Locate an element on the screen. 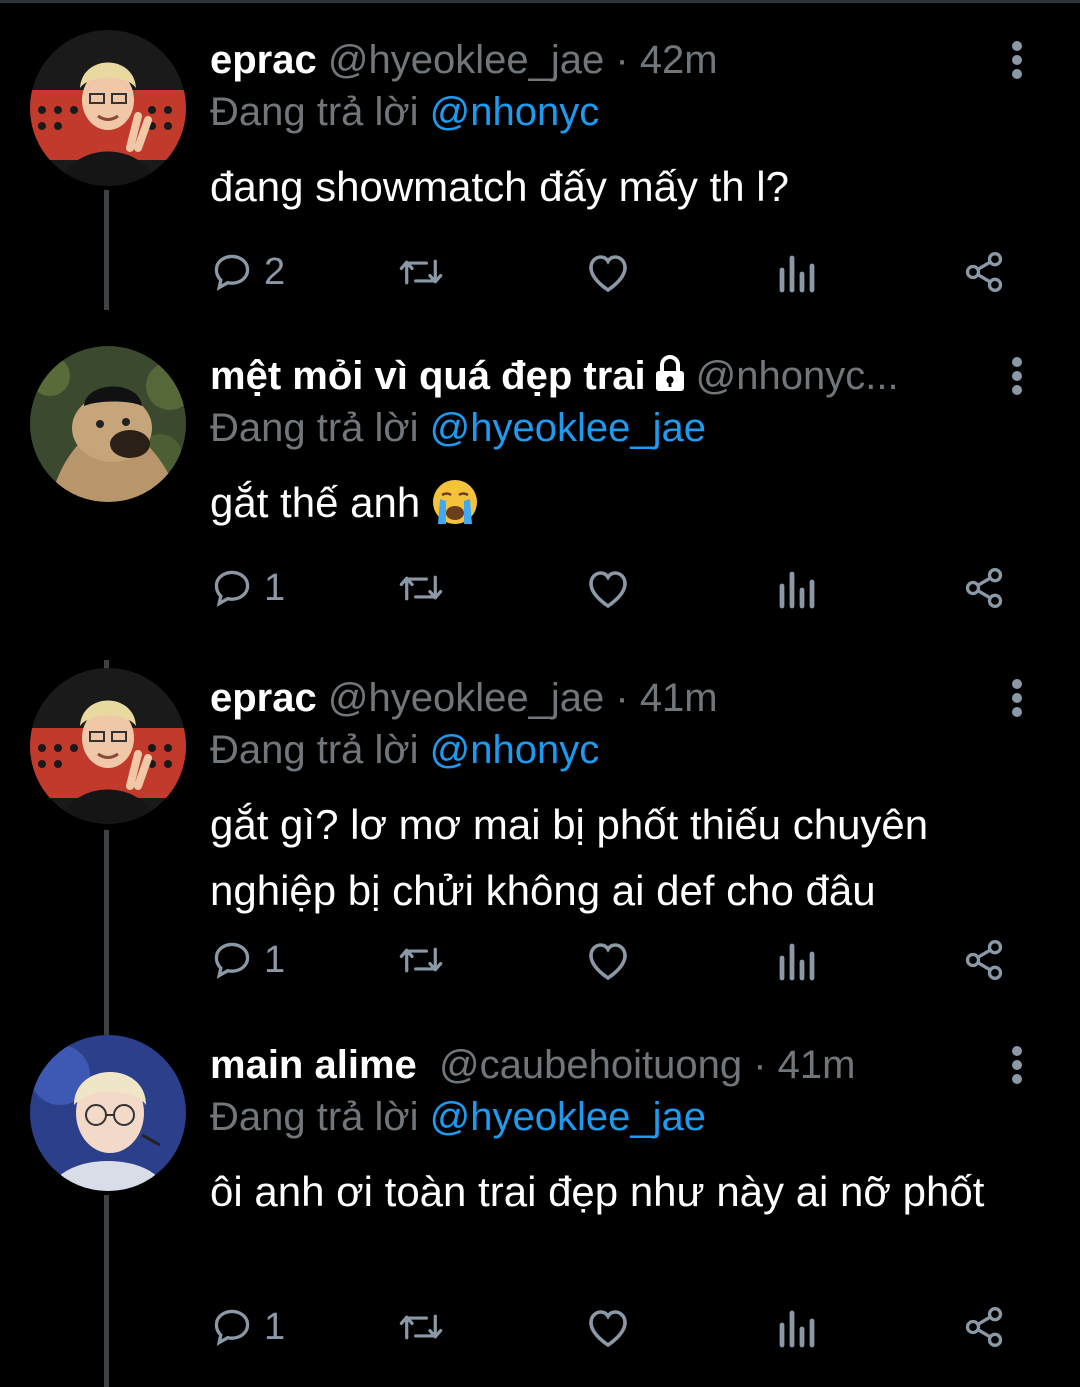  reply-button: 2 is located at coordinates (247, 272).